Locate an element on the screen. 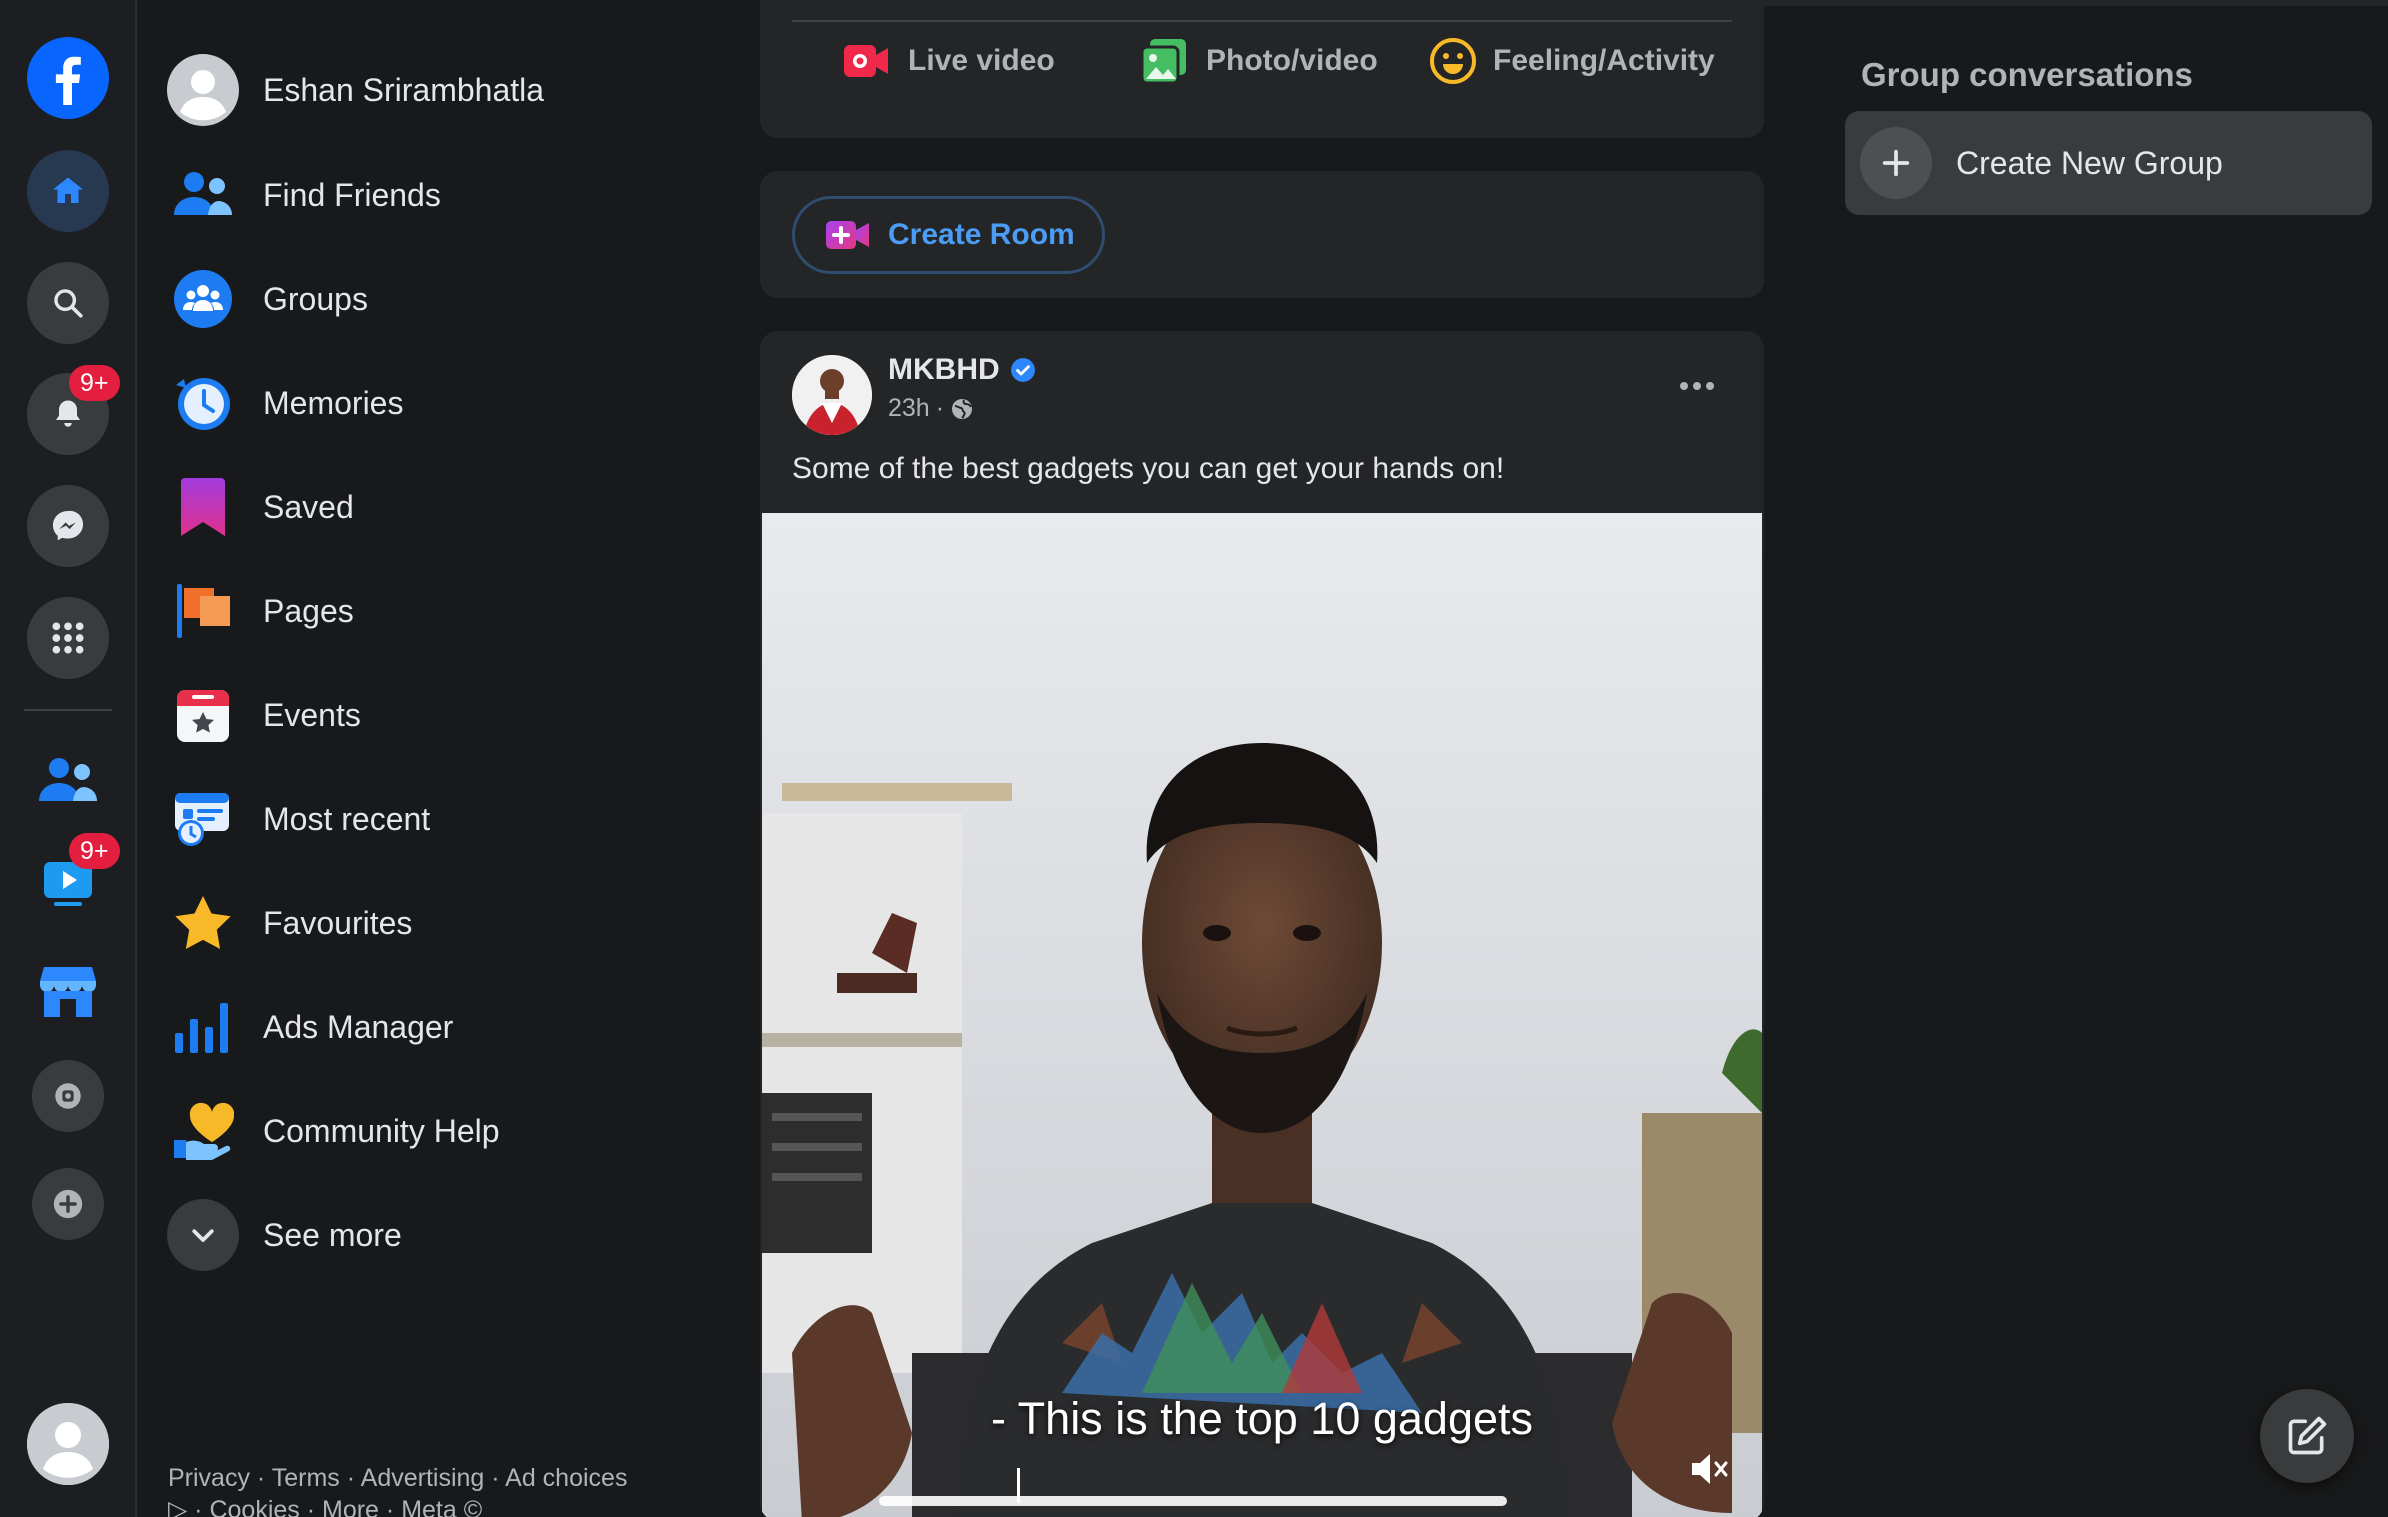 This screenshot has height=1517, width=2388. menu-item-find-friends: Find Friends is located at coordinates (447, 195).